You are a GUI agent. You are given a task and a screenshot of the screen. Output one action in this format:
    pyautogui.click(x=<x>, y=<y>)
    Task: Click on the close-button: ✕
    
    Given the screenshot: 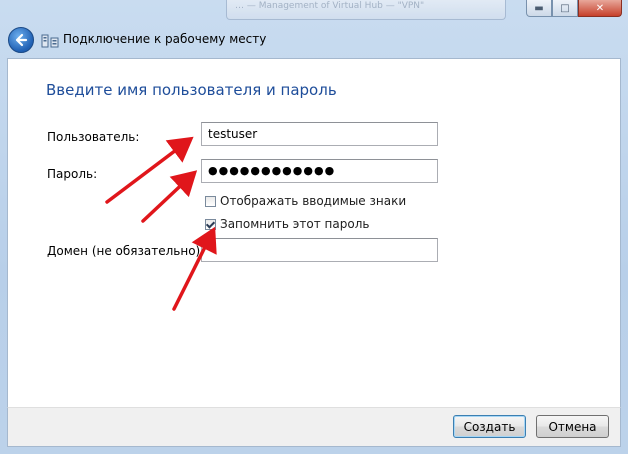 What is the action you would take?
    pyautogui.click(x=600, y=8)
    